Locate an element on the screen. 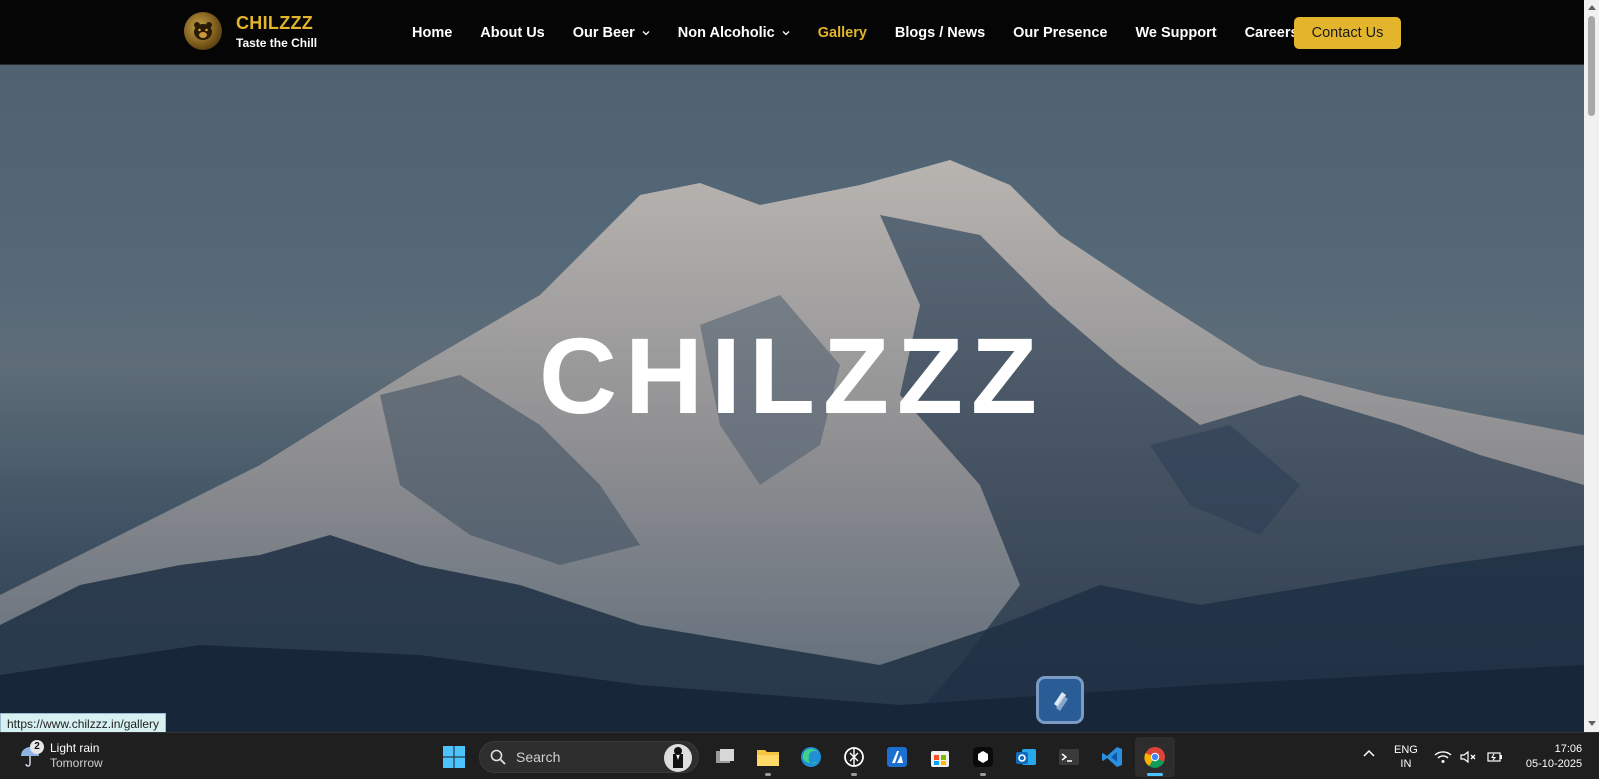  outlook-icon is located at coordinates (1026, 757).